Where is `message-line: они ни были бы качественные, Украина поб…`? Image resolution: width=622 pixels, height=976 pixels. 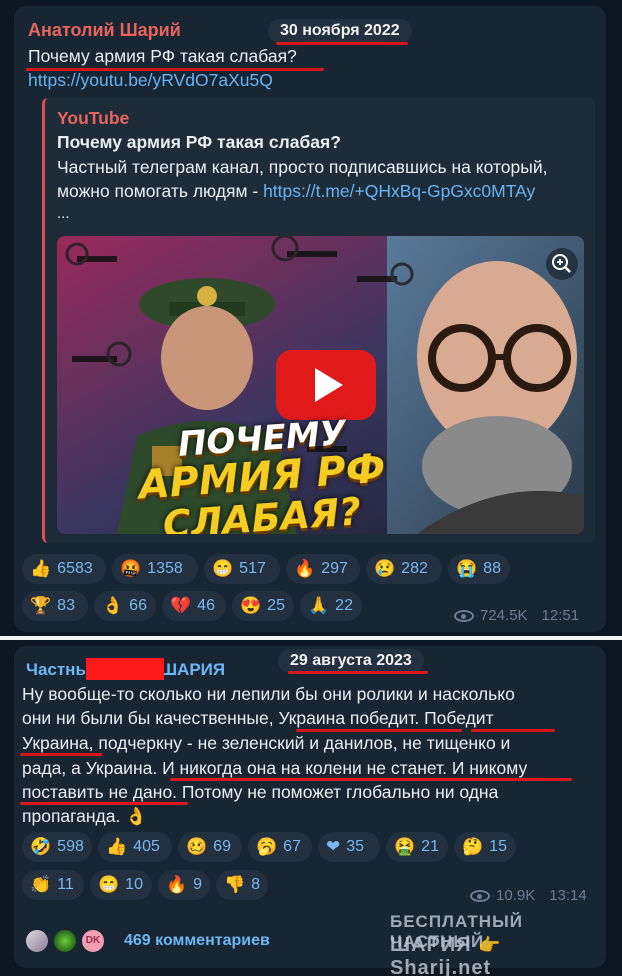
message-line: они ни были бы качественные, Украина поб… is located at coordinates (258, 718).